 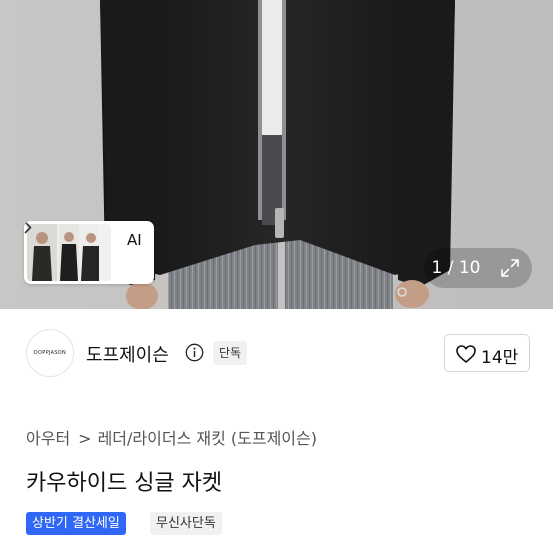 I want to click on product-title: 카우하이드 싱글 자켓, so click(x=124, y=483).